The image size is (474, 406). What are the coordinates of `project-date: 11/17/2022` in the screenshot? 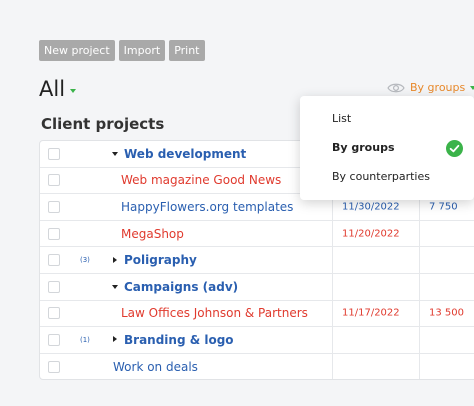 It's located at (371, 313).